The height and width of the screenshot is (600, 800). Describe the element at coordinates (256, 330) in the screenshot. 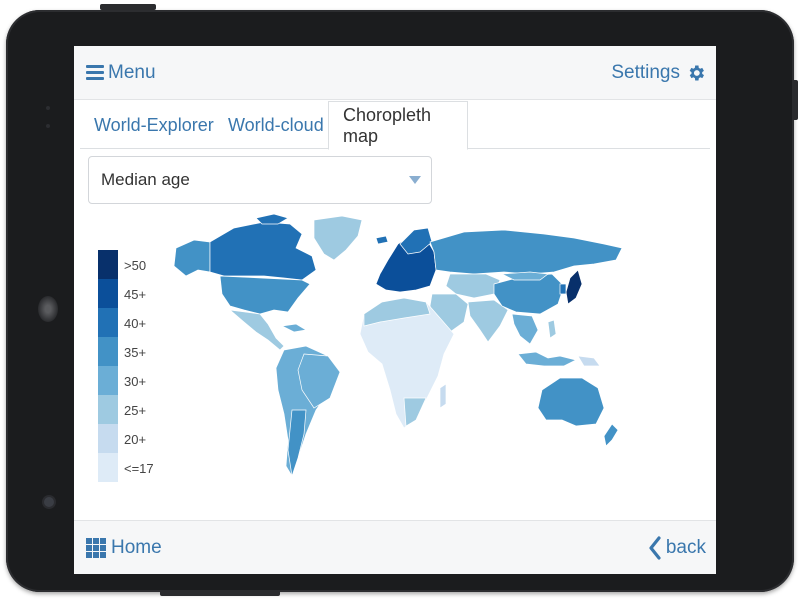

I see `map-region-mexico` at that location.